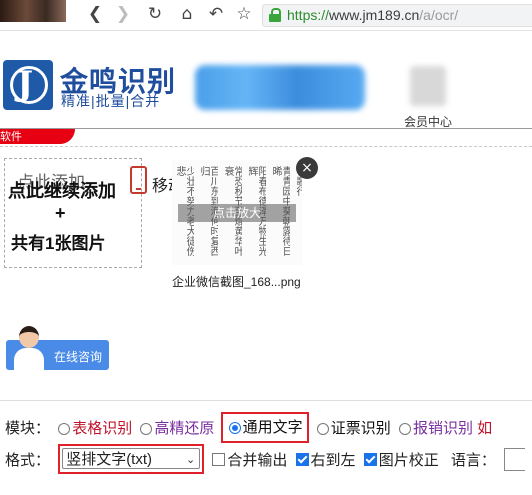 This screenshot has width=532, height=495. What do you see at coordinates (266, 146) in the screenshot?
I see `section-divider` at bounding box center [266, 146].